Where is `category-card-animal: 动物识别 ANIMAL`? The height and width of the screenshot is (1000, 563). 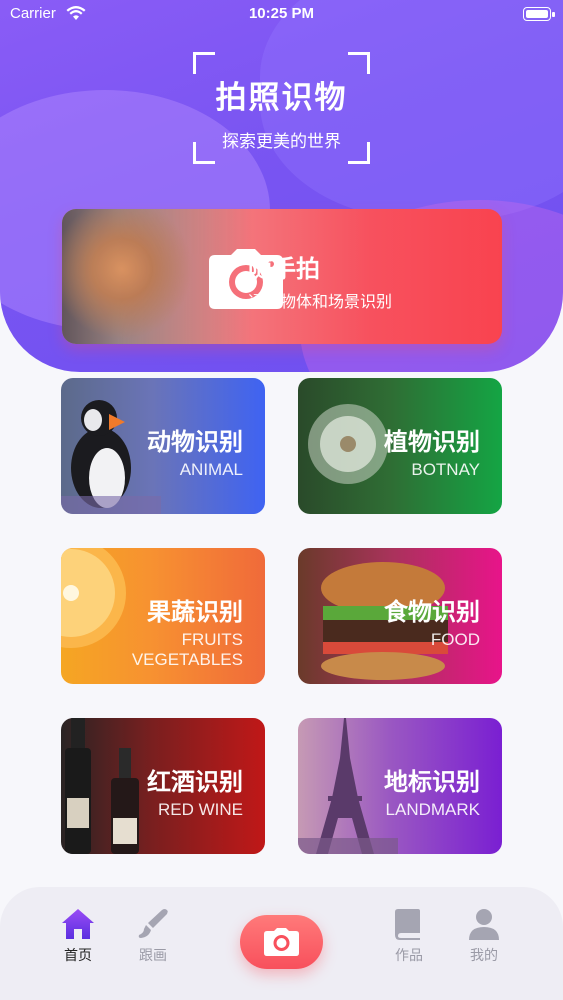 category-card-animal: 动物识别 ANIMAL is located at coordinates (163, 446).